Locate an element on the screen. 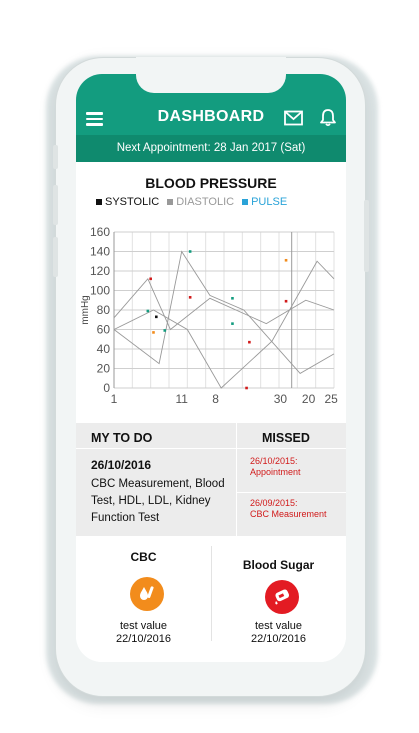 The image size is (419, 733). y-tick-label: 40 is located at coordinates (104, 349).